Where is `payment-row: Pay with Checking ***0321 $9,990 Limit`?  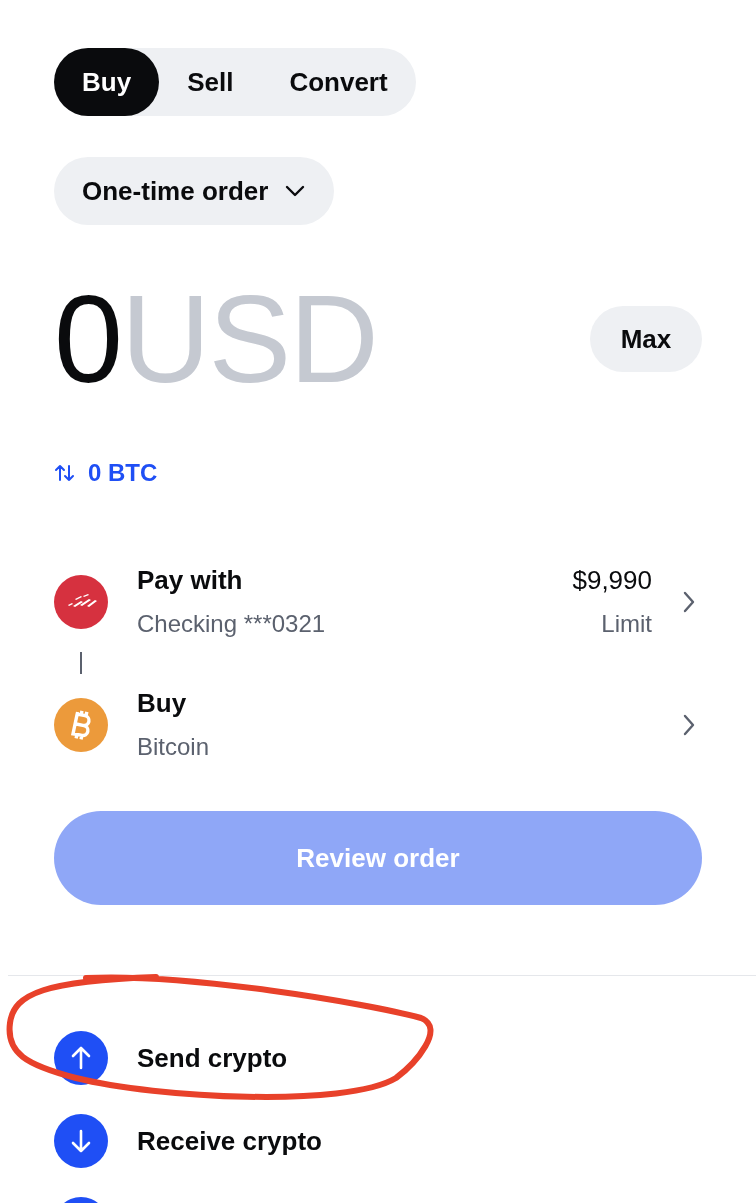 payment-row: Pay with Checking ***0321 $9,990 Limit is located at coordinates (378, 601).